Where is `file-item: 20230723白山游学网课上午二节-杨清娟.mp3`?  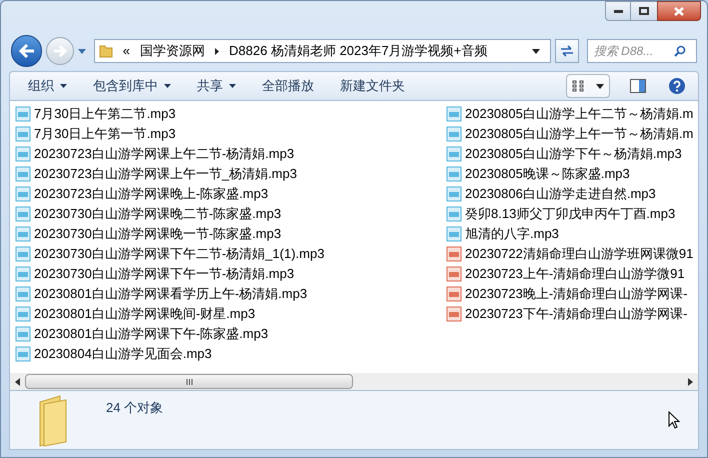
file-item: 20230723白山游学网课上午二节-杨清娟.mp3 is located at coordinates (154, 154).